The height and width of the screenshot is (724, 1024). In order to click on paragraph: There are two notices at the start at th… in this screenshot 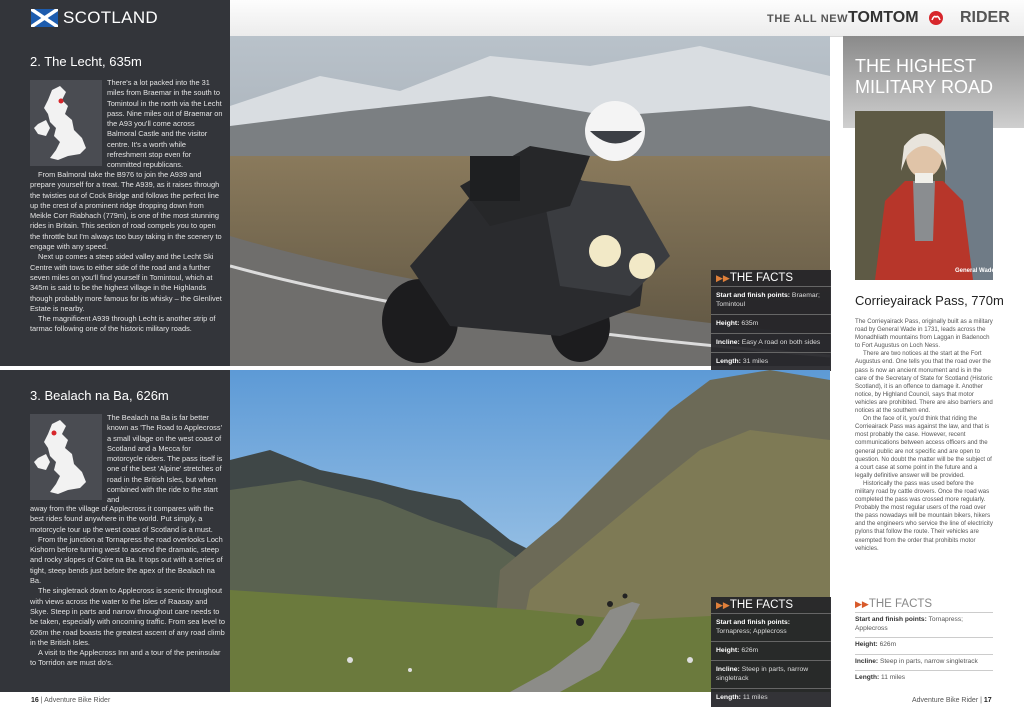, I will do `click(924, 382)`.